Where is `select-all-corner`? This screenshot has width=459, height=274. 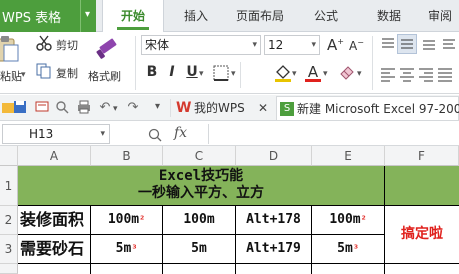
select-all-corner is located at coordinates (9, 156).